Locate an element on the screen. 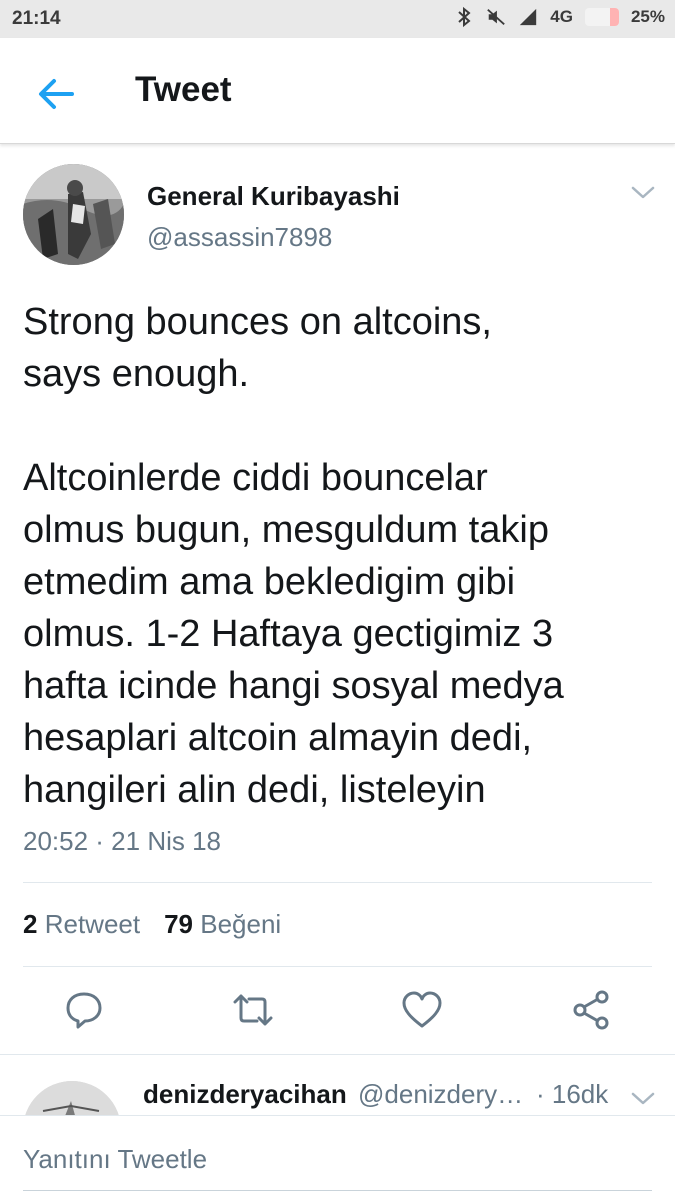 The width and height of the screenshot is (675, 1200). battery-icon is located at coordinates (601, 17).